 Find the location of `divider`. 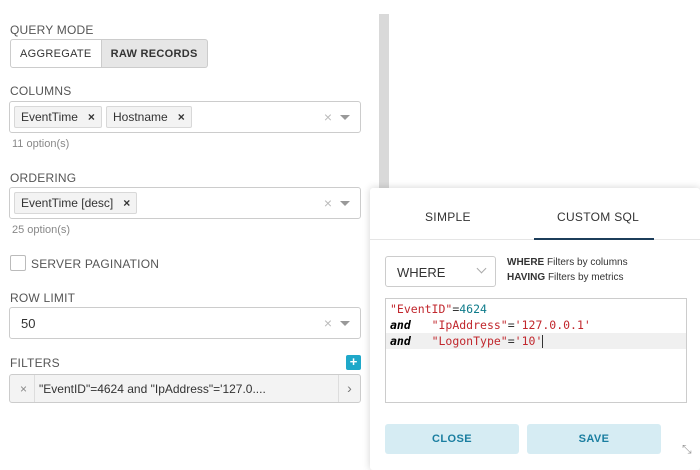

divider is located at coordinates (34, 388).